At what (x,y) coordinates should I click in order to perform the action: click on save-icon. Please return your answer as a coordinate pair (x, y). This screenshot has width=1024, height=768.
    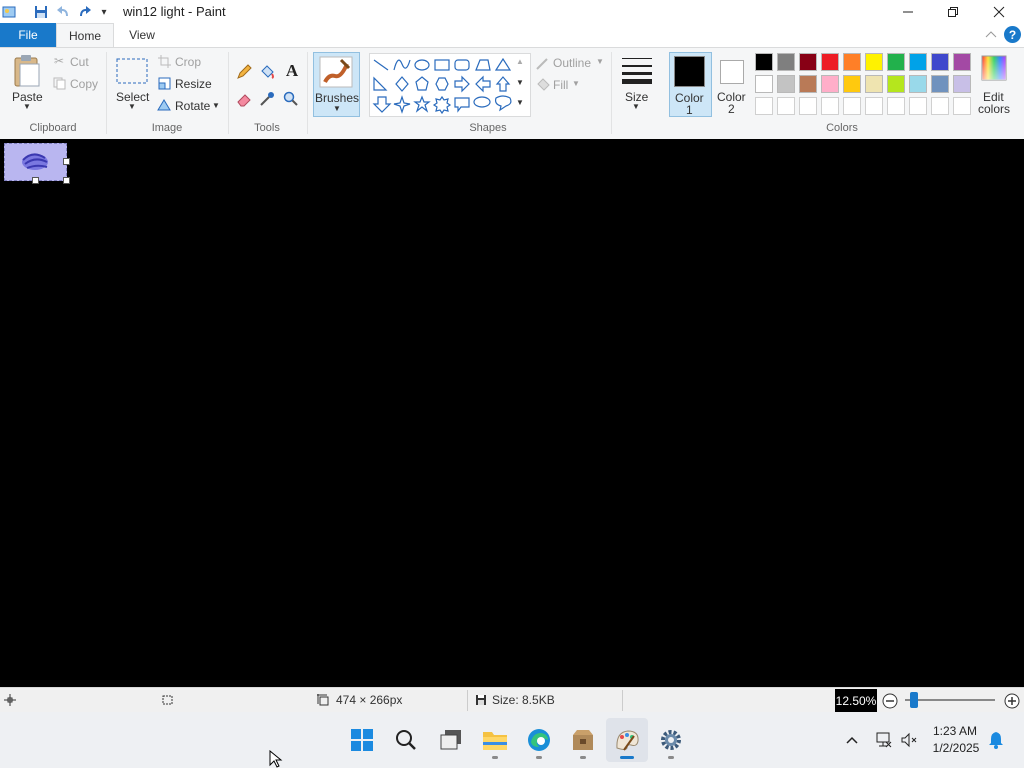
    Looking at the image, I should click on (41, 12).